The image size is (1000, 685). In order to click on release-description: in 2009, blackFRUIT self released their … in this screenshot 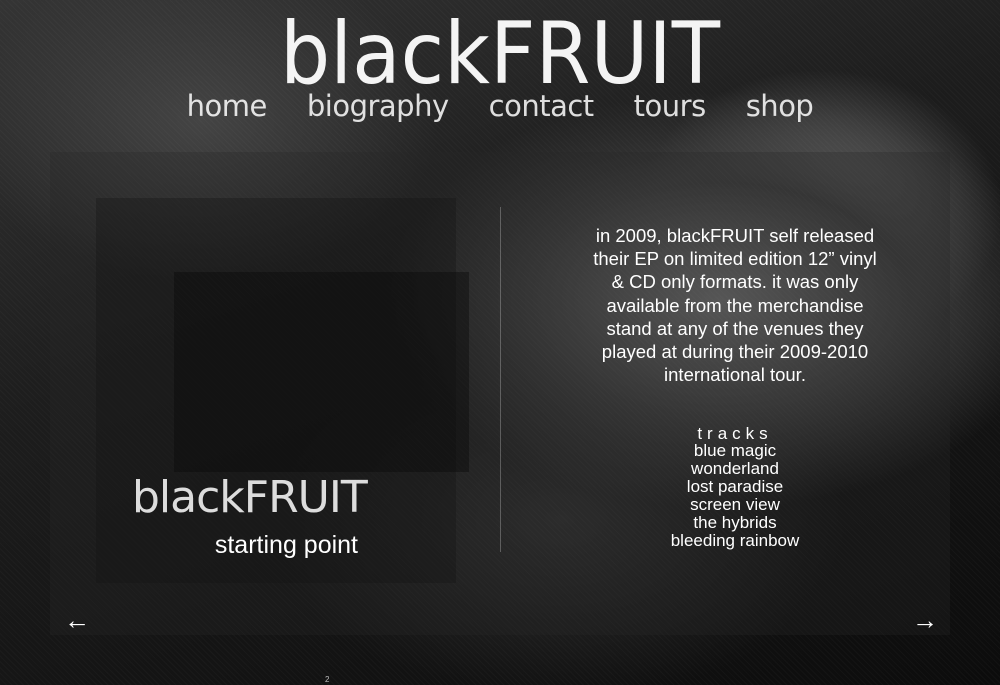, I will do `click(735, 305)`.